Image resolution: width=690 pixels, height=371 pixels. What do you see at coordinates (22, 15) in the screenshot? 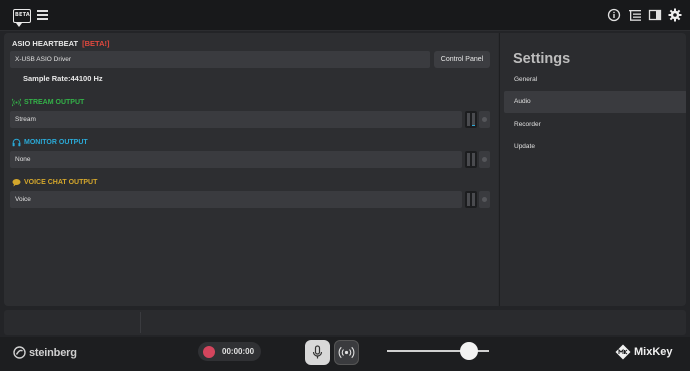
I see `beta-logo-text: BETA` at bounding box center [22, 15].